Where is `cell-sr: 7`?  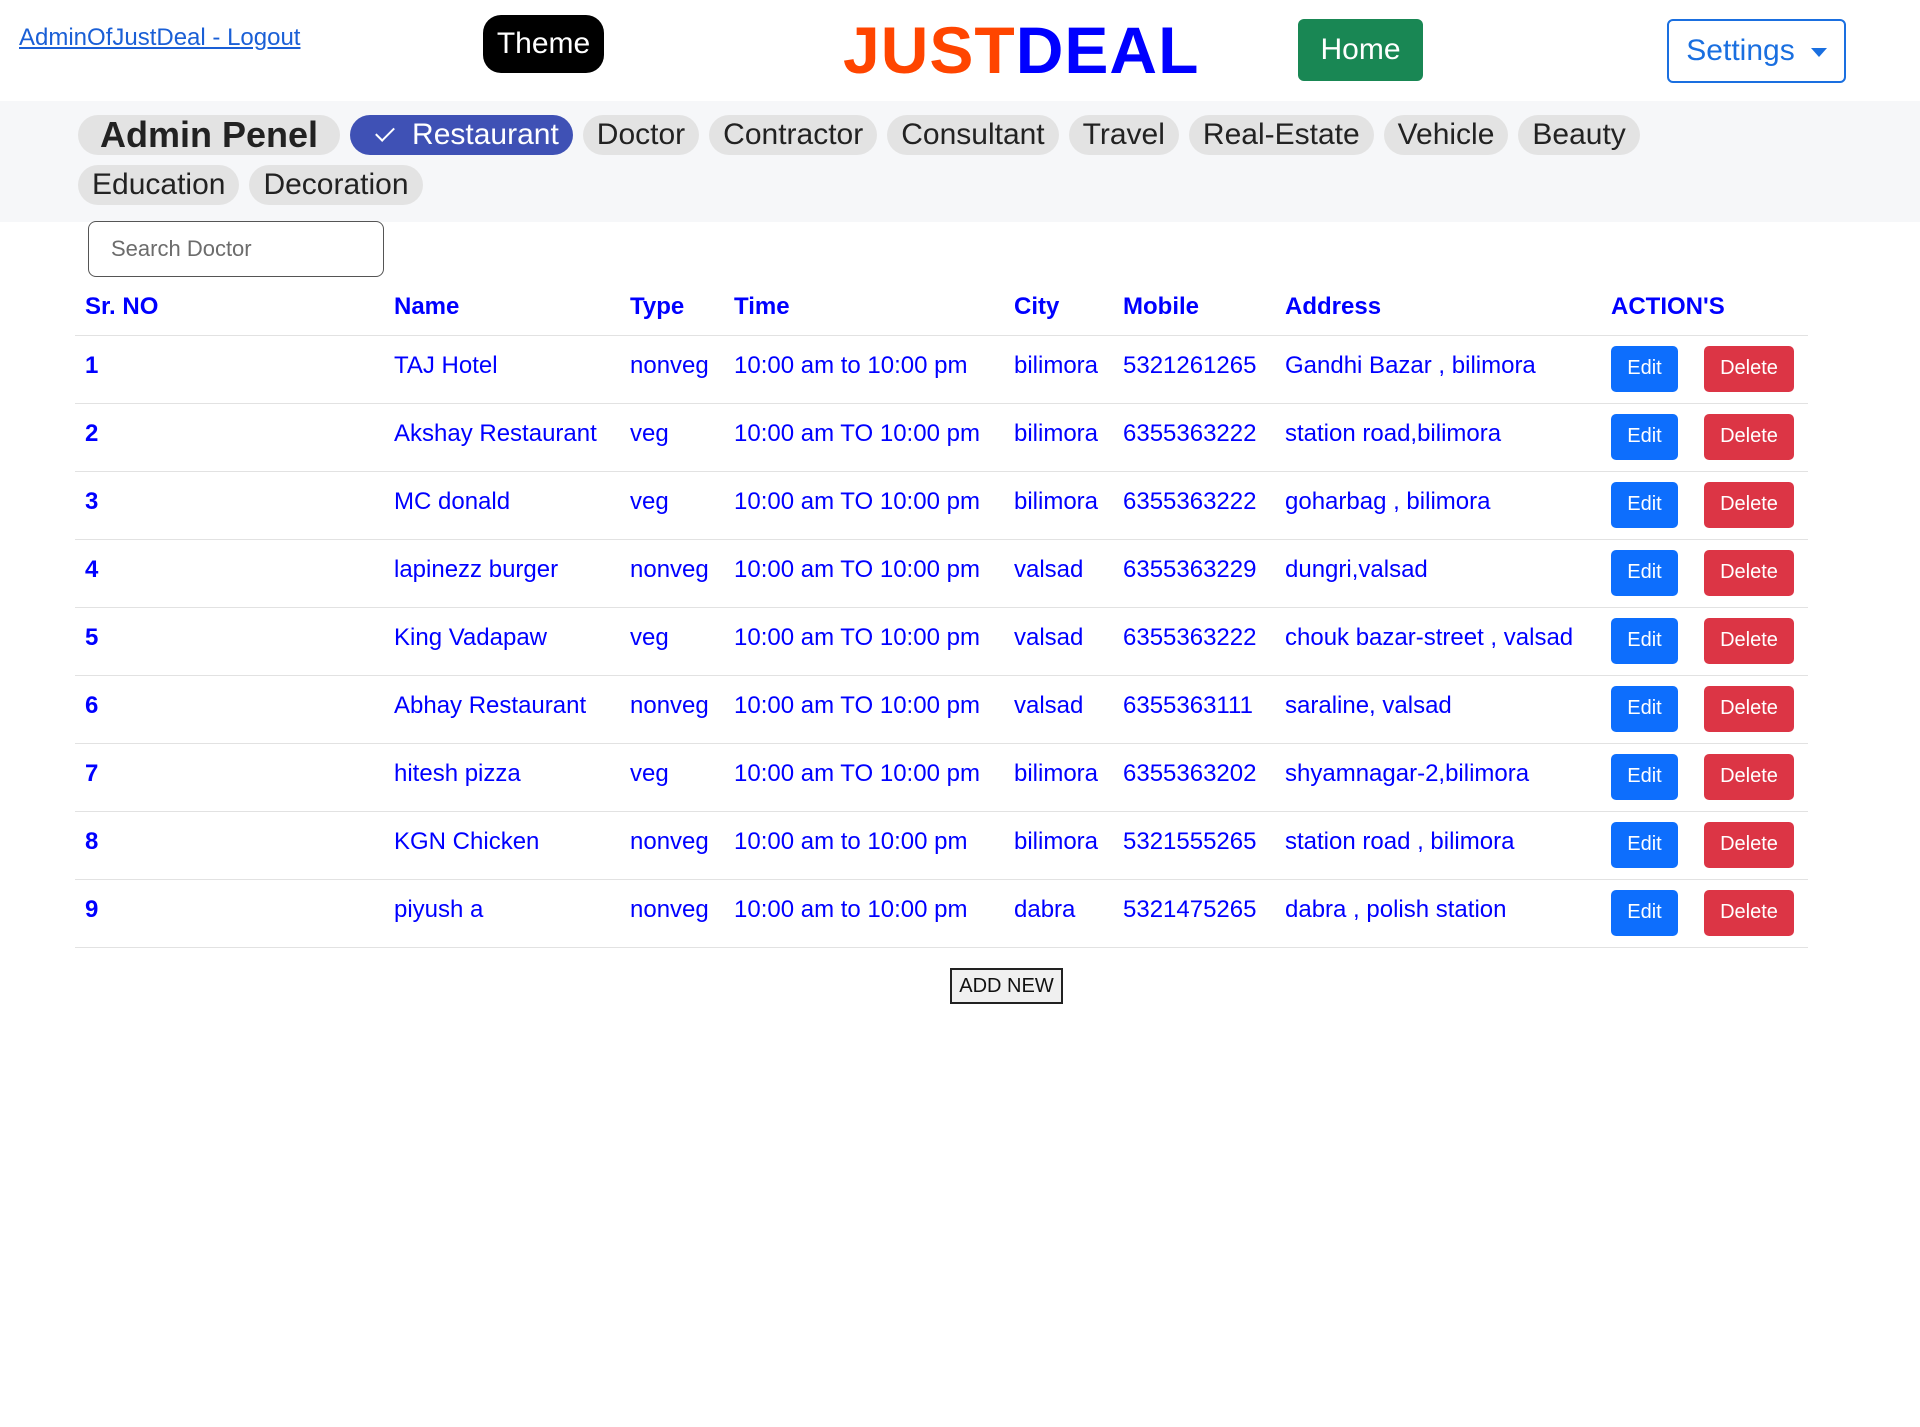
cell-sr: 7 is located at coordinates (229, 777).